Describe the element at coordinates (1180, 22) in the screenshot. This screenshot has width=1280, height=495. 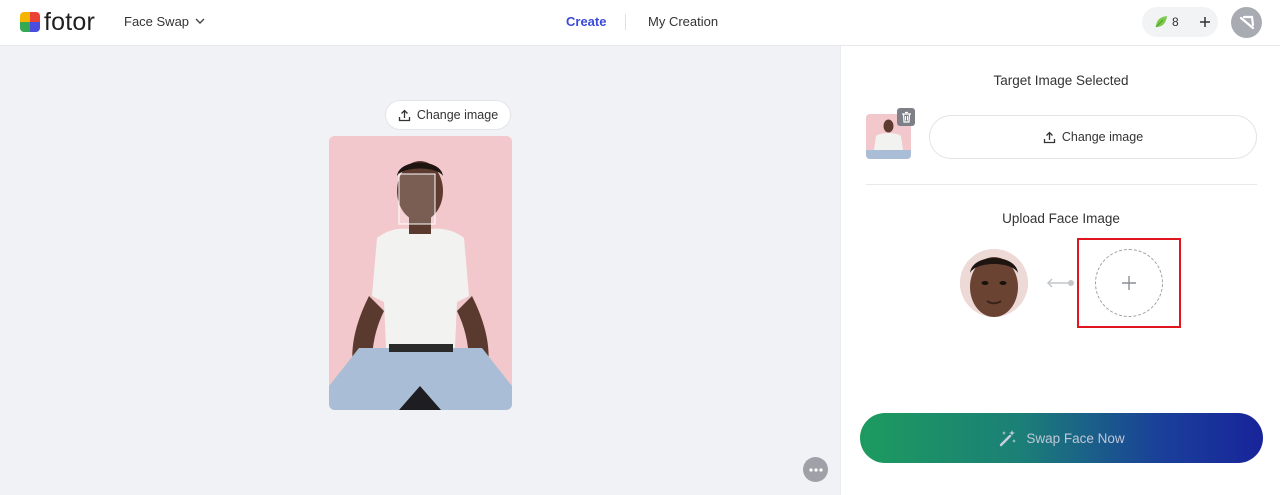
I see `credits-badge: 8` at that location.